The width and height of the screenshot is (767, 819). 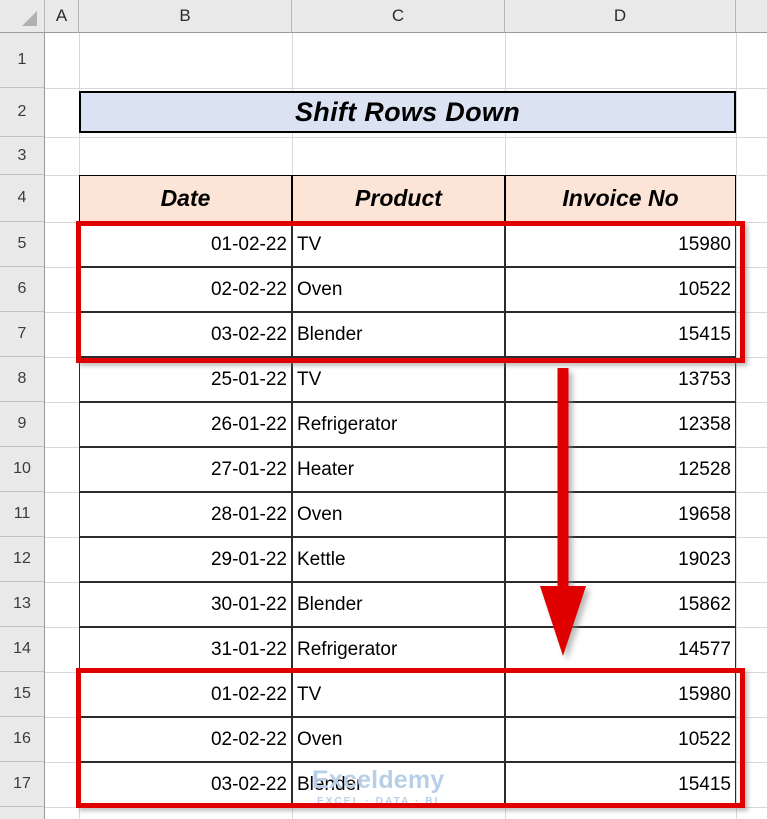 I want to click on table-cell-invoice-no-row-17: 15415, so click(x=620, y=784).